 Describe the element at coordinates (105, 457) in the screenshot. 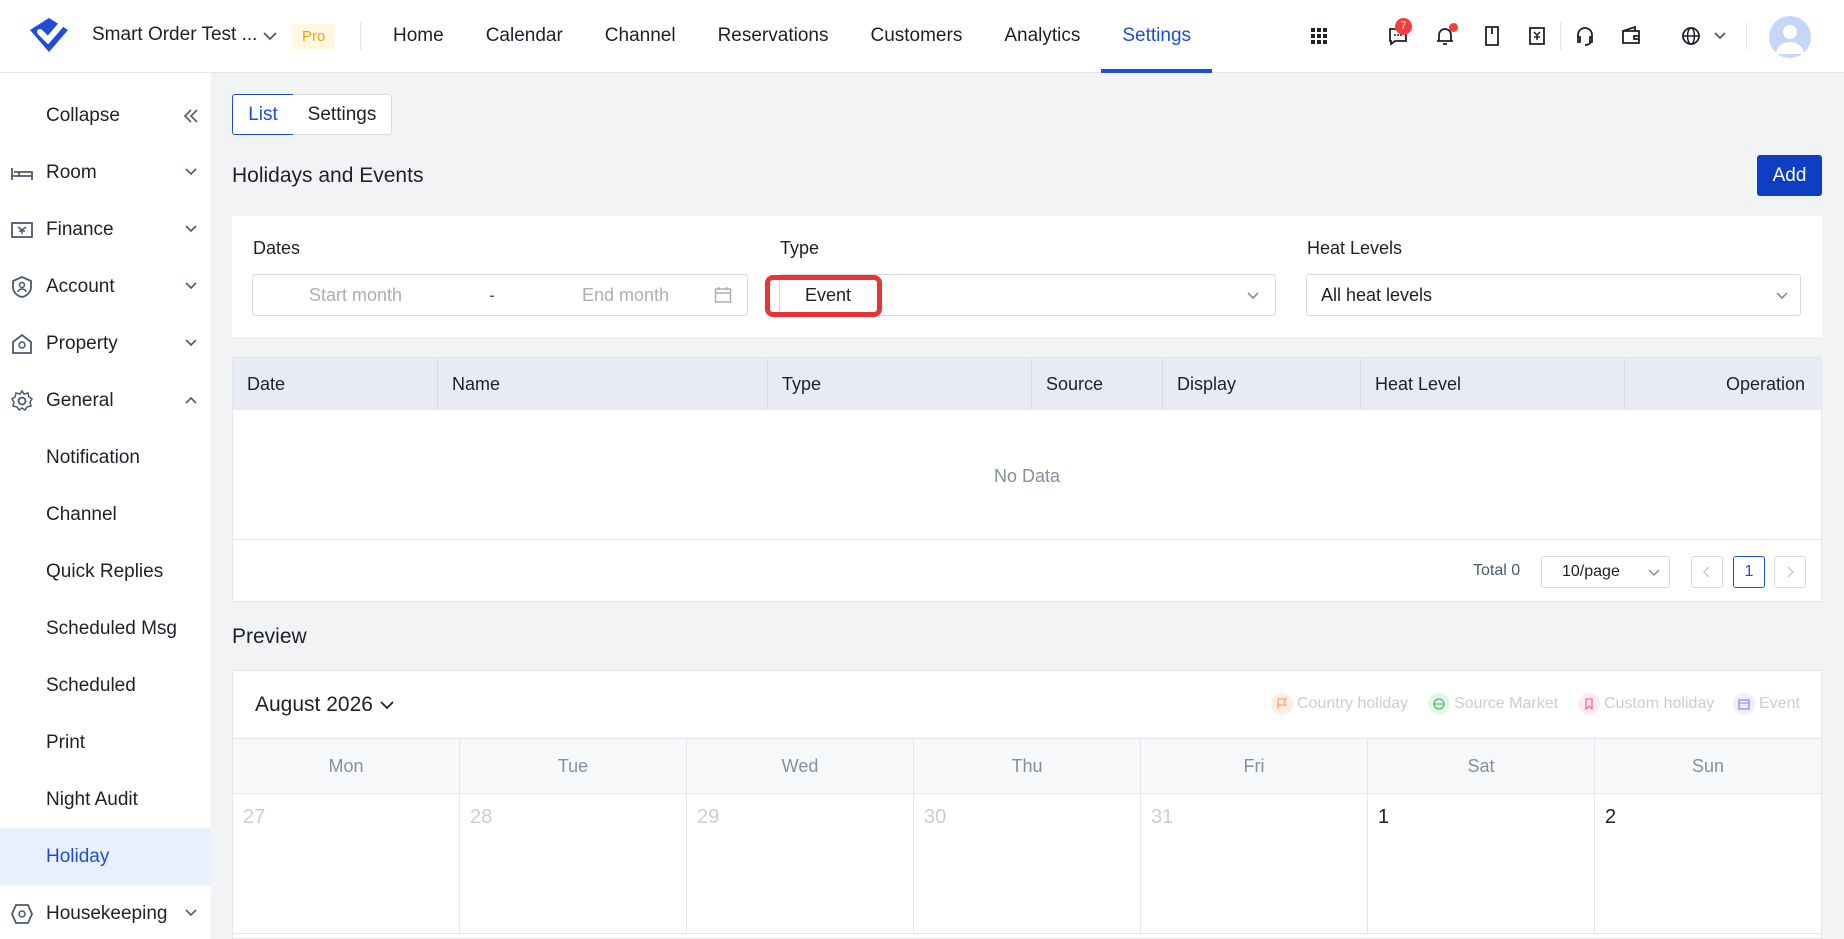

I see `sidebar-item-notification: Notification` at that location.